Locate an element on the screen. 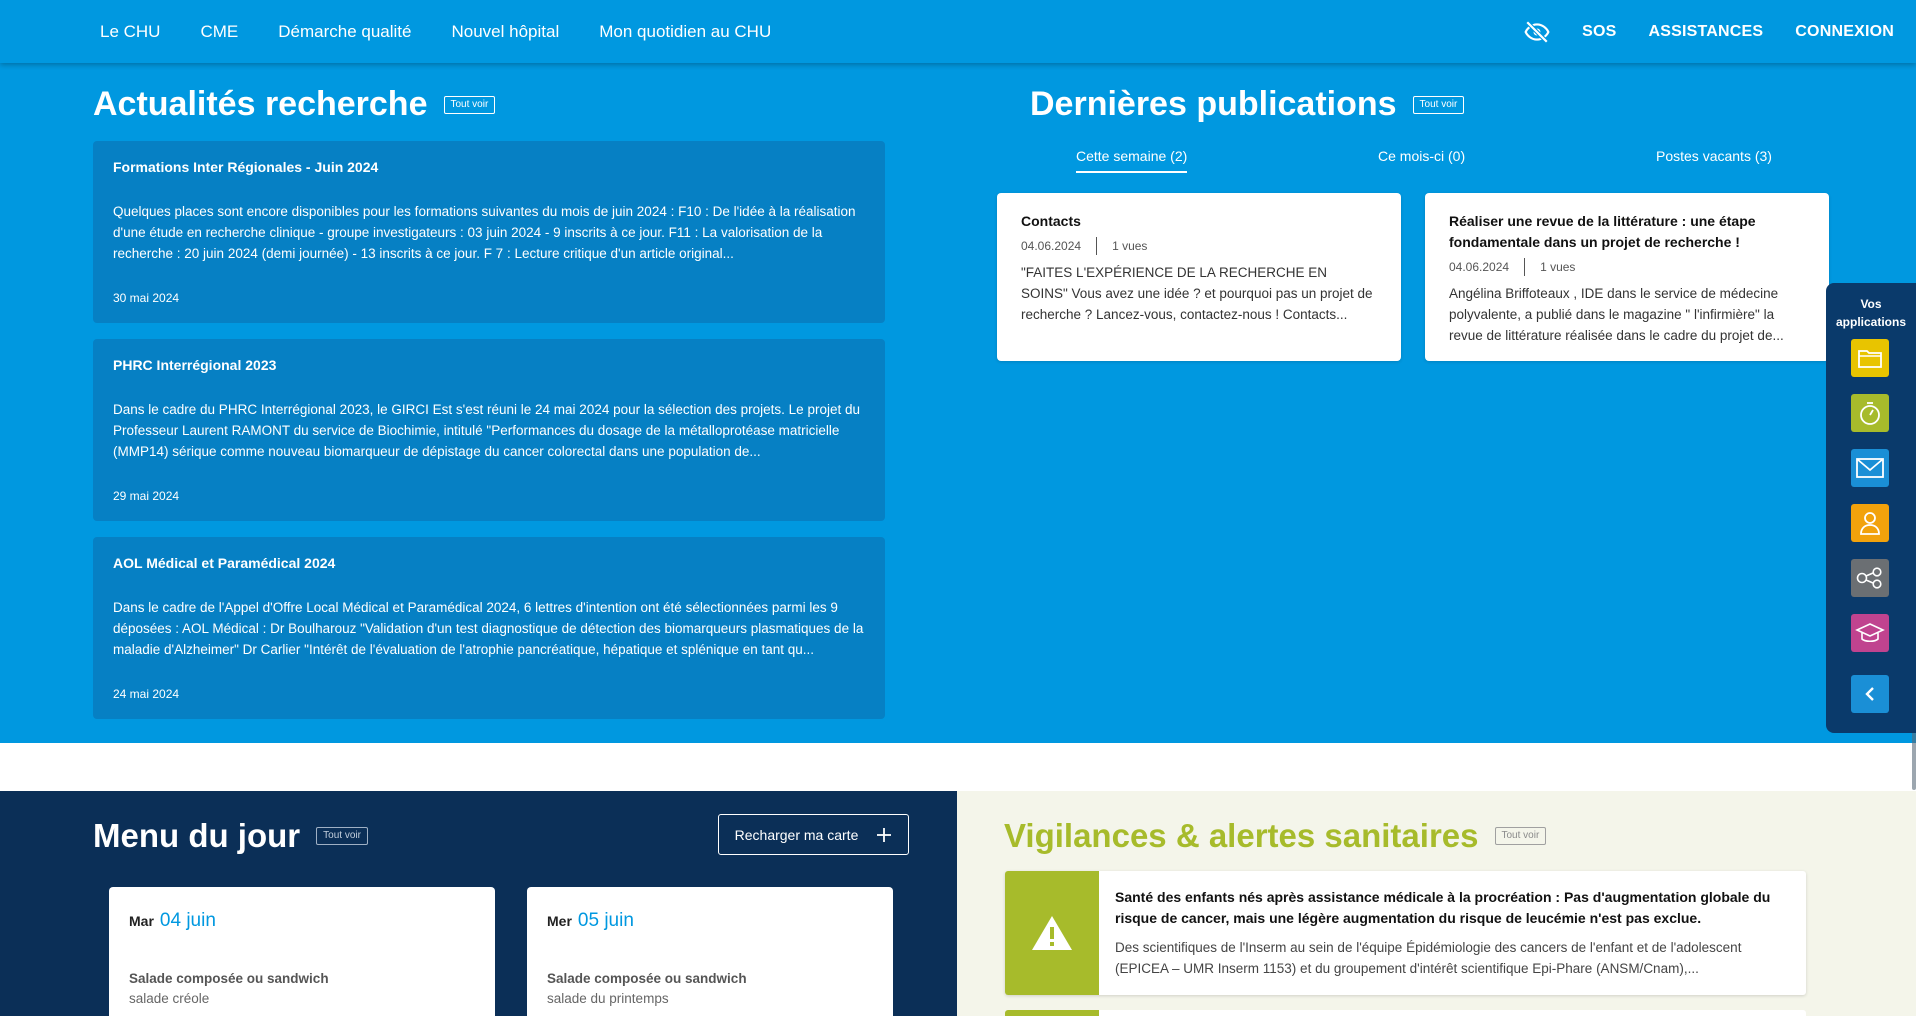  vigilances-see-all-button: Tout voir is located at coordinates (1520, 836).